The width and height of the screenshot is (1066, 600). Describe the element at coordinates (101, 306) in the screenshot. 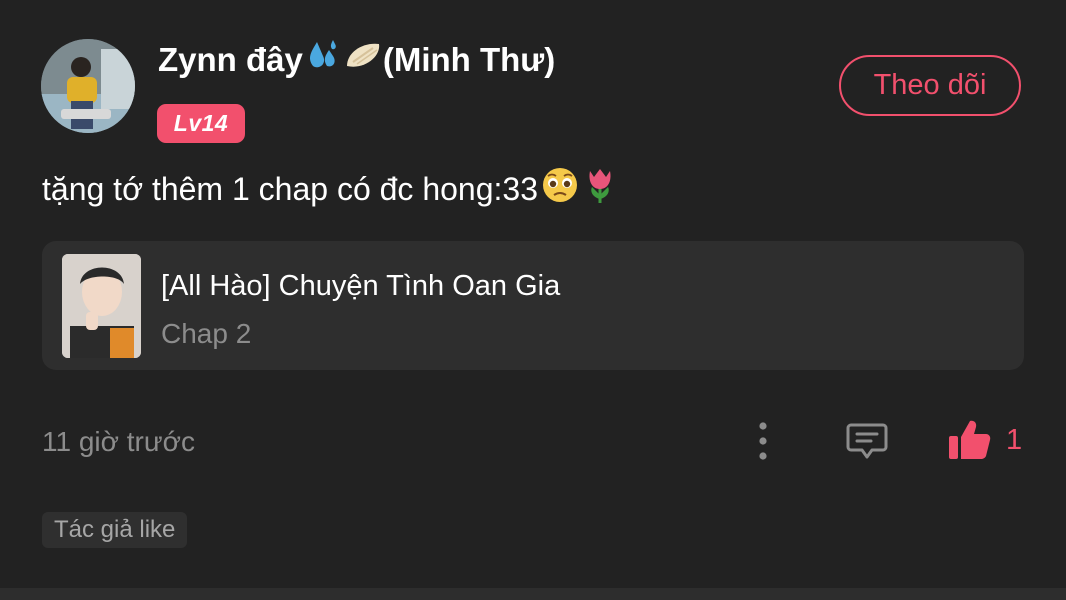

I see `story-cover-image` at that location.